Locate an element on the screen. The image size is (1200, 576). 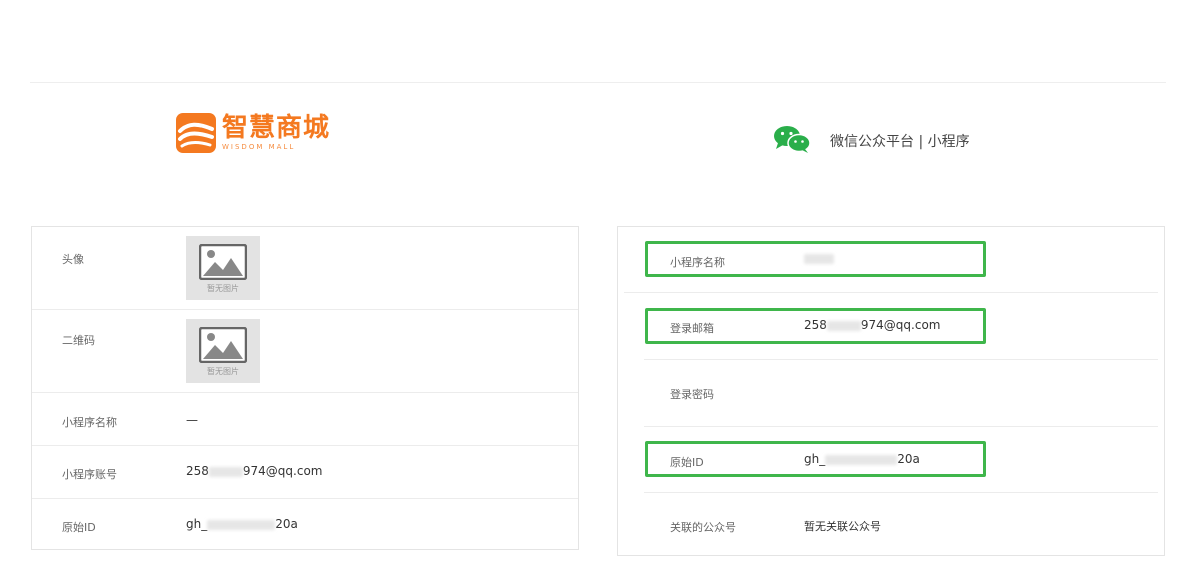
highlight-box-email is located at coordinates (815, 326).